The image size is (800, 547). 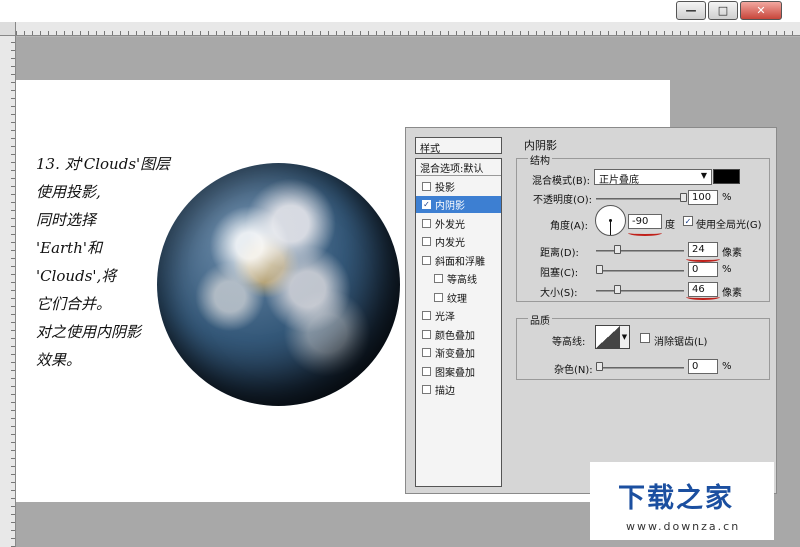 I want to click on style-item-label: 光泽, so click(x=445, y=317).